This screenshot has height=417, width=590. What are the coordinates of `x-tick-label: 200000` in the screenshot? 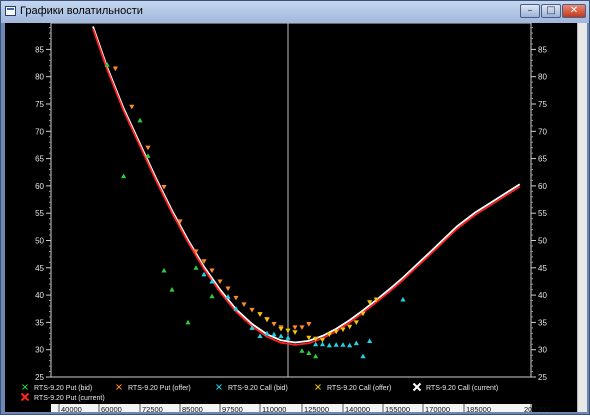 It's located at (536, 408).